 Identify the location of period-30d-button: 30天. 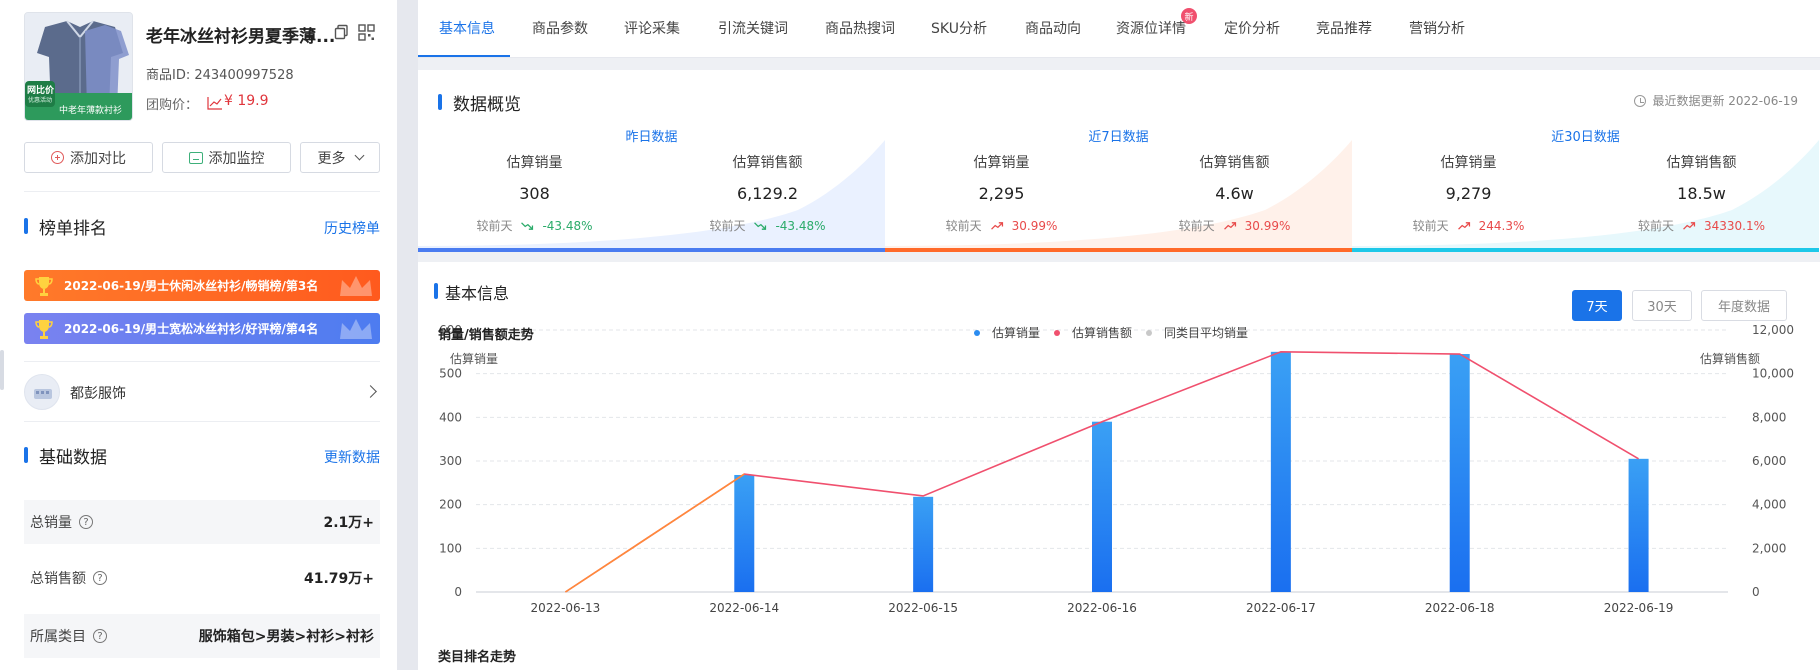
(1662, 305).